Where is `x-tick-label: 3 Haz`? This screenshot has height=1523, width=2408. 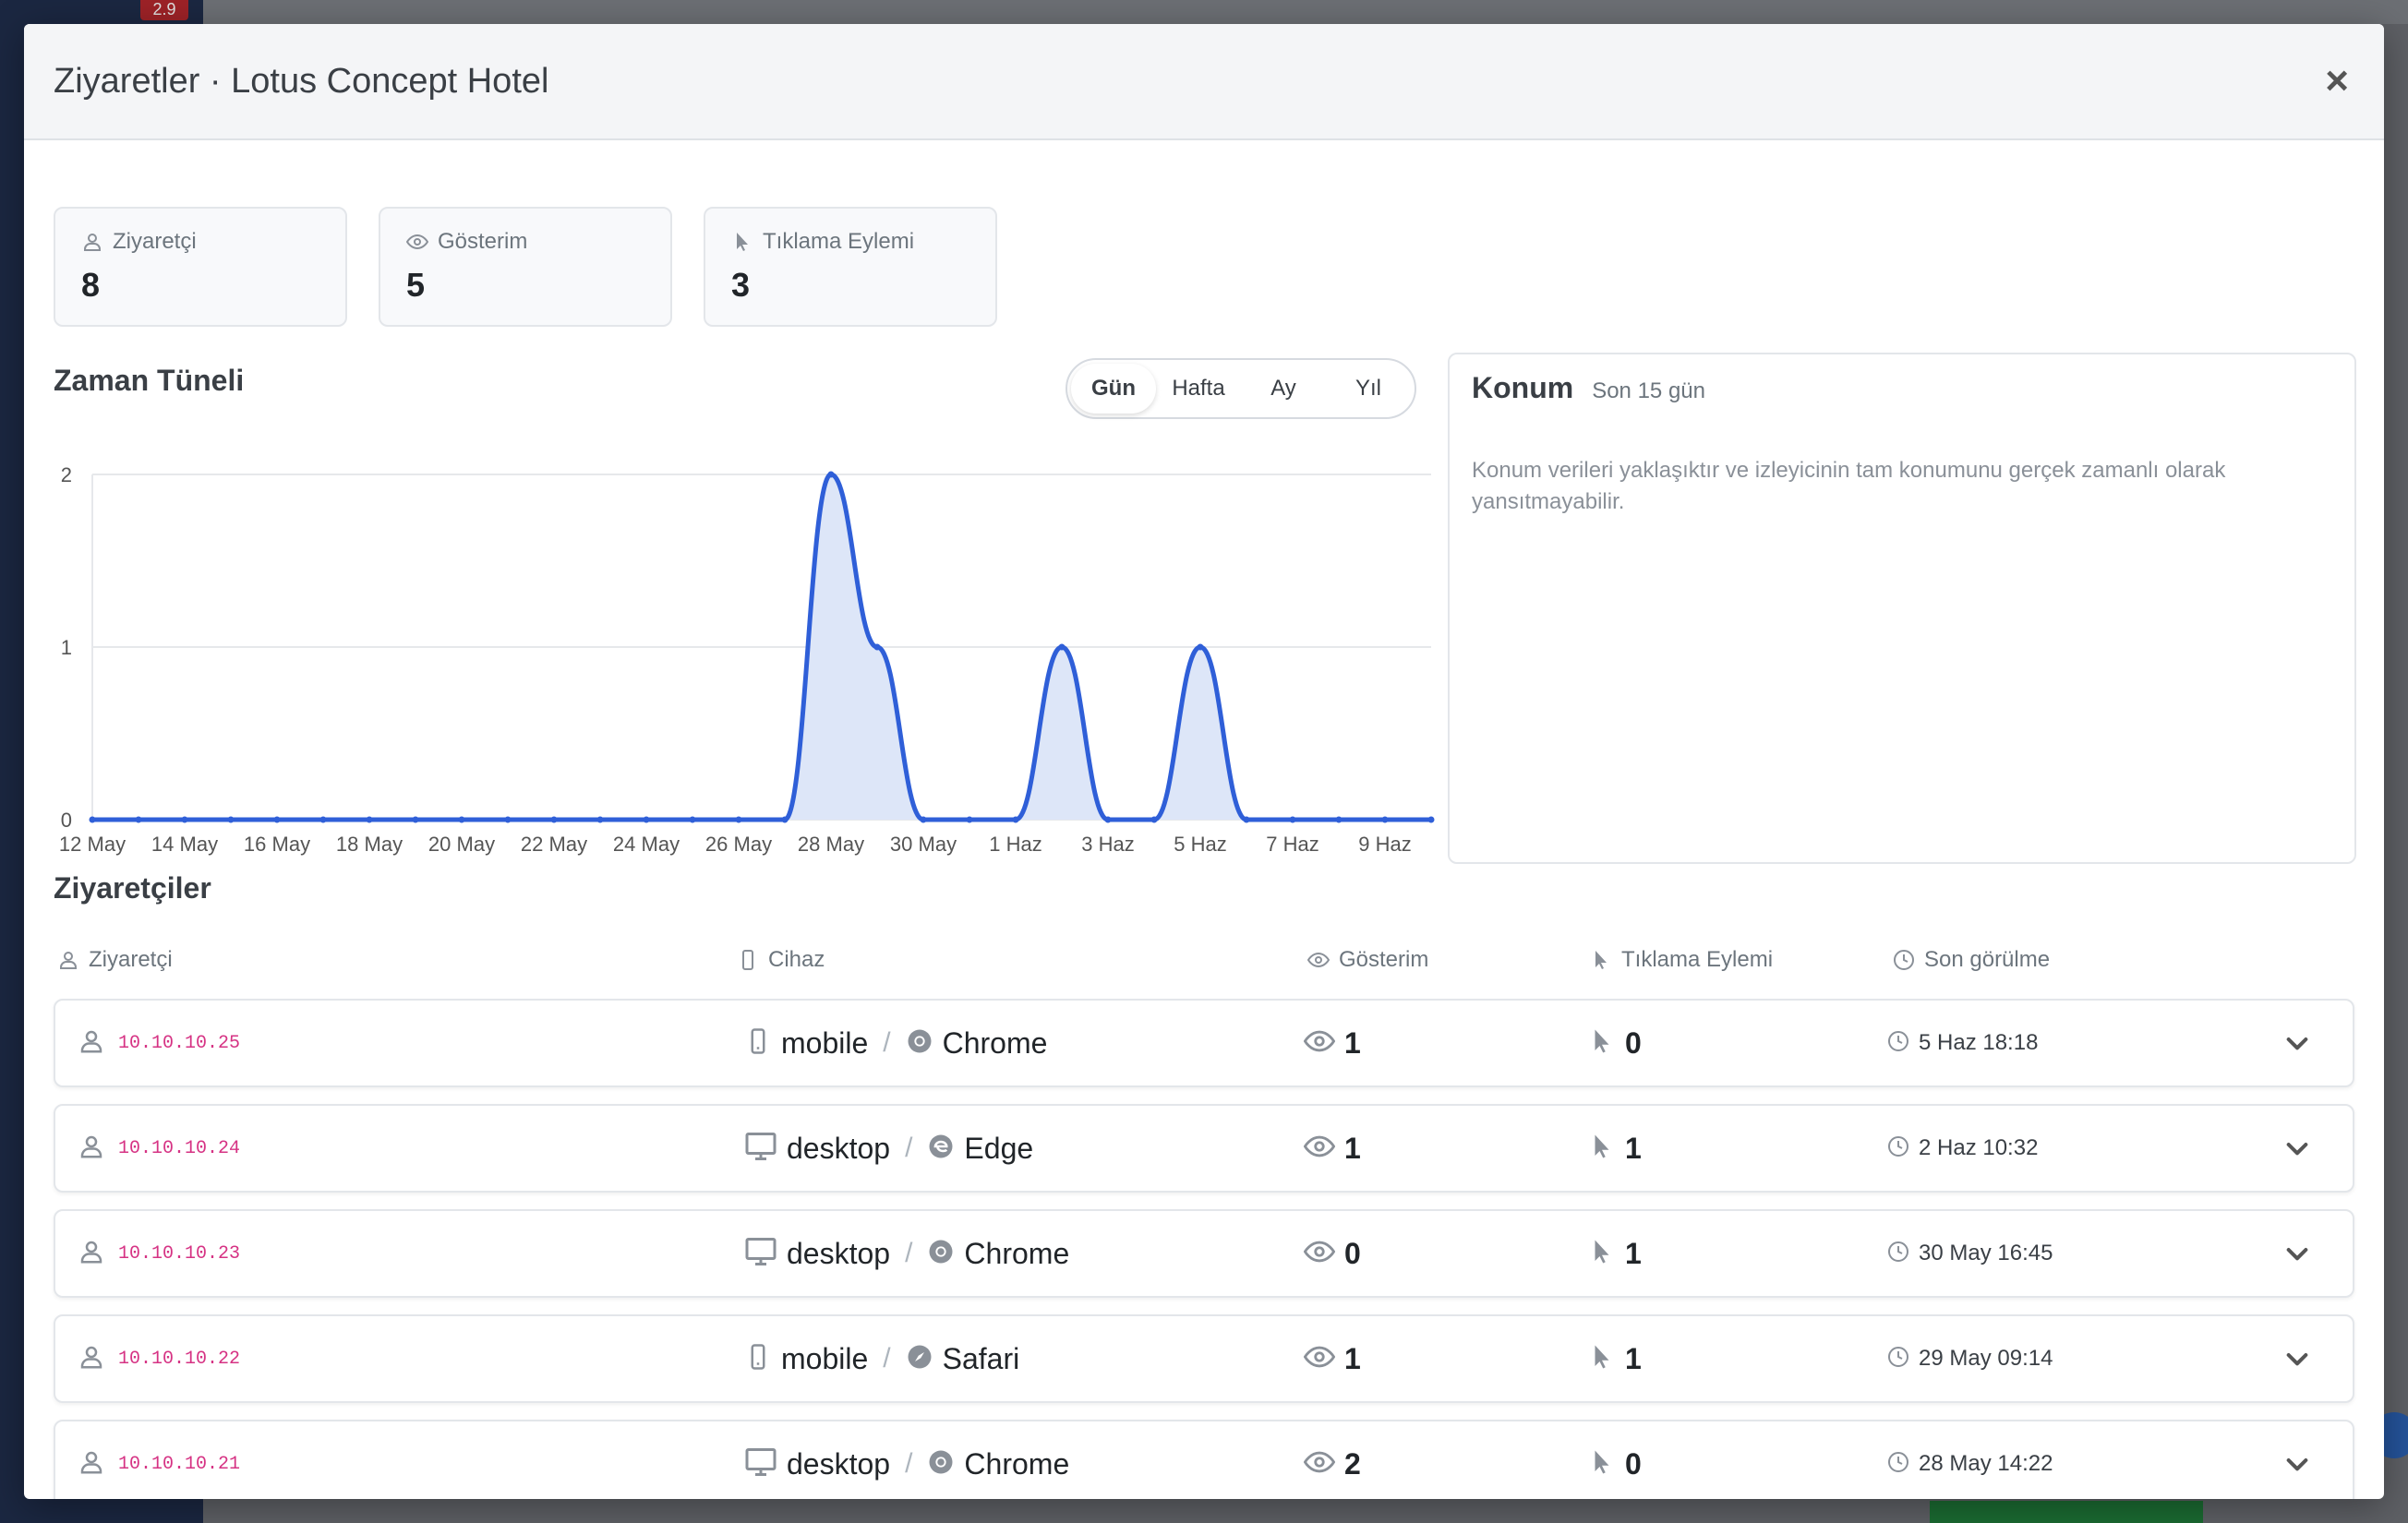
x-tick-label: 3 Haz is located at coordinates (1107, 844).